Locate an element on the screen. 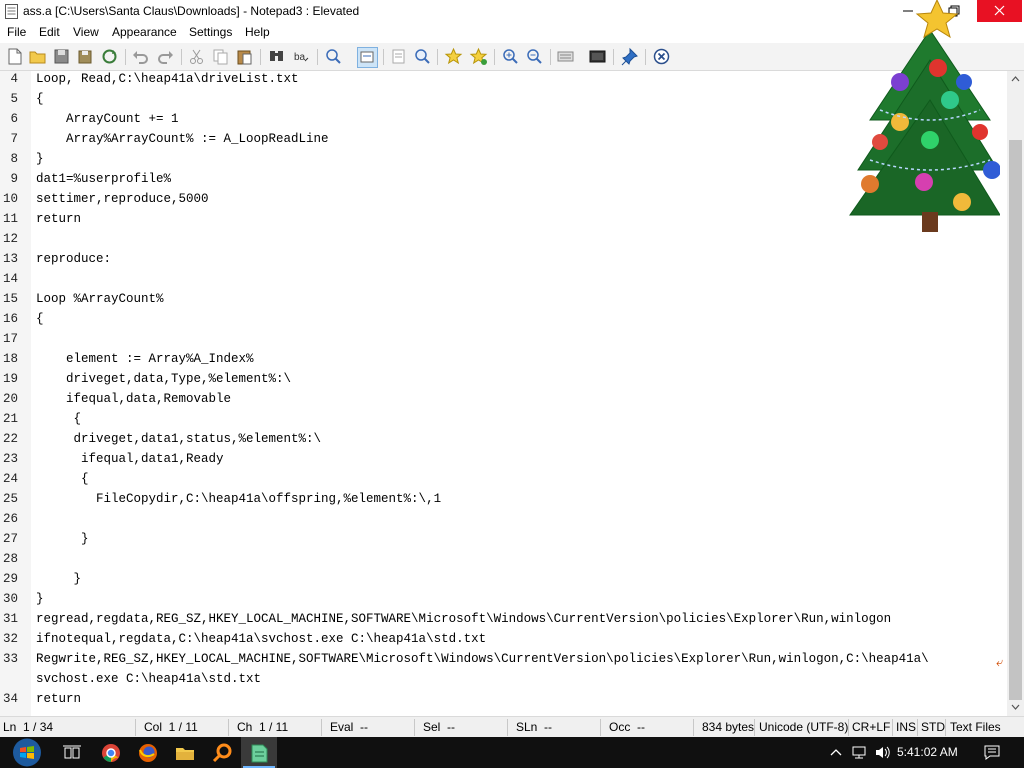  line-number: 6 is located at coordinates (14, 119).